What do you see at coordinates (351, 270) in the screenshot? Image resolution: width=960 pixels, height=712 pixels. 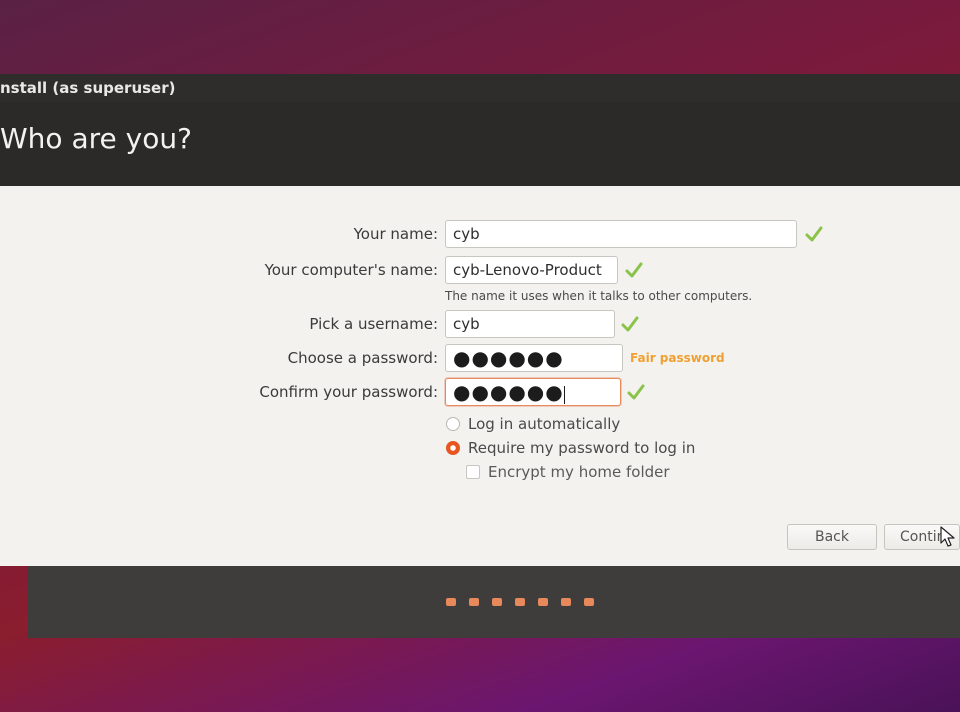 I see `computer-name-label: Your computer's name:` at bounding box center [351, 270].